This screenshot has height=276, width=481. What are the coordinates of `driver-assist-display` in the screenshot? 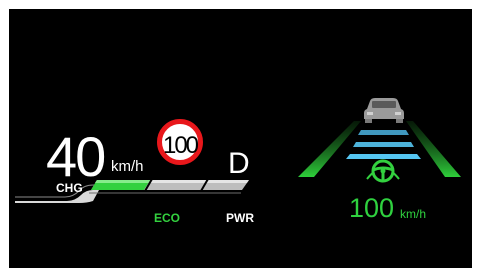 It's located at (379, 140).